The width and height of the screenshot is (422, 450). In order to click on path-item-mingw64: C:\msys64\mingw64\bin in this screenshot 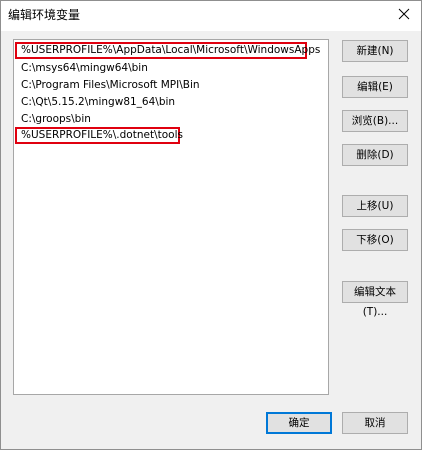, I will do `click(171, 68)`.